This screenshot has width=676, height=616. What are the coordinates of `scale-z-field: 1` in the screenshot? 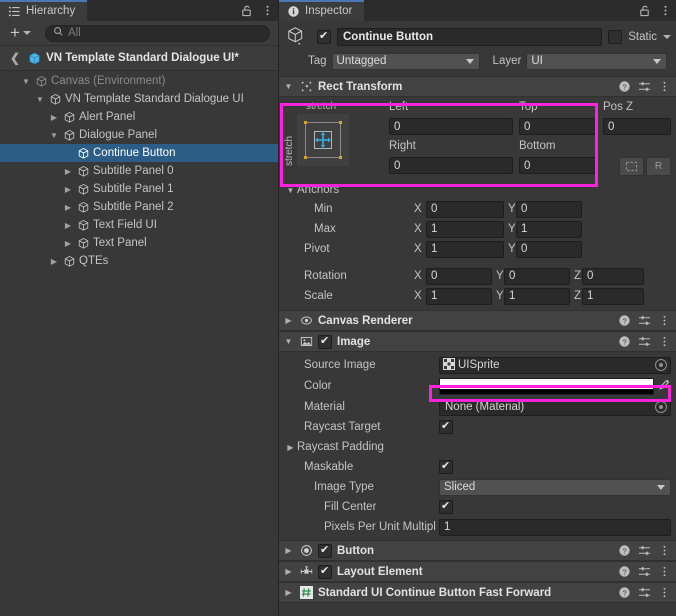 It's located at (613, 296).